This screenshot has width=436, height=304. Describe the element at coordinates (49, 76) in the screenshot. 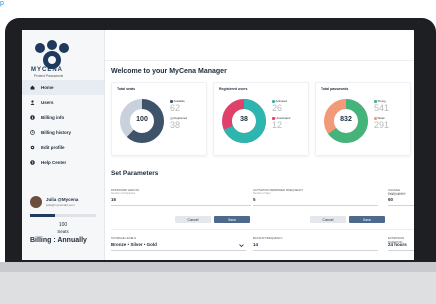

I see `logo-subtitle: Protect Passwords` at that location.